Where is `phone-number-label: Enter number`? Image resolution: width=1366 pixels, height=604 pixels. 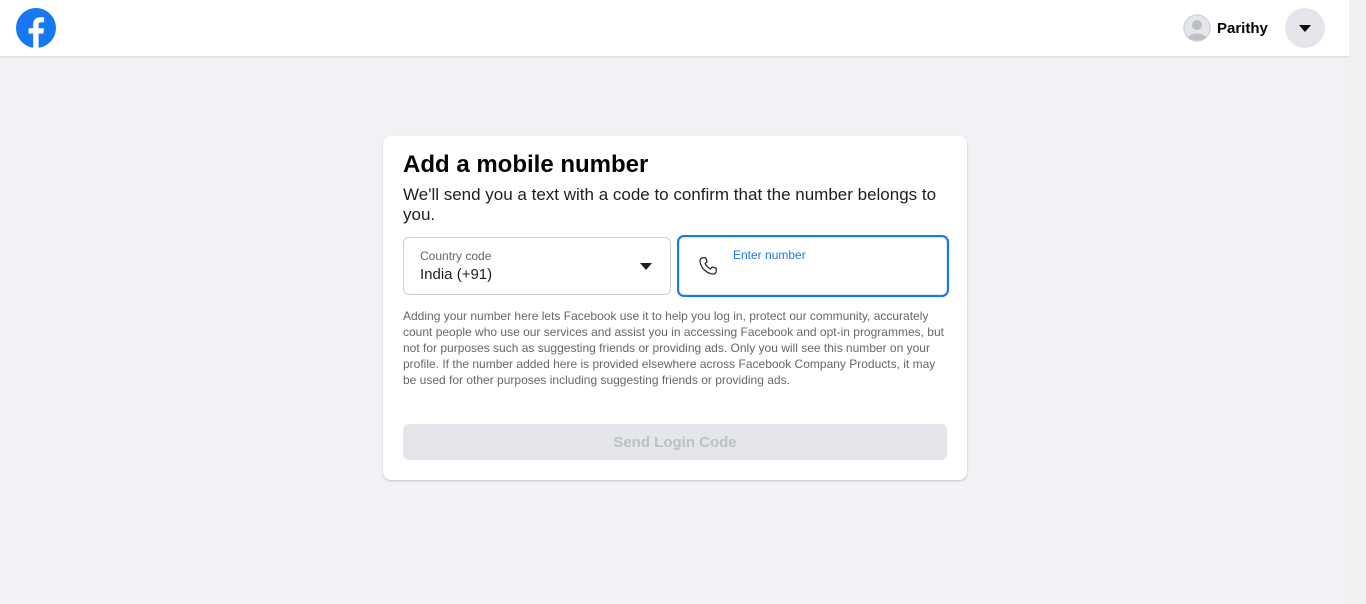
phone-number-label: Enter number is located at coordinates (769, 255).